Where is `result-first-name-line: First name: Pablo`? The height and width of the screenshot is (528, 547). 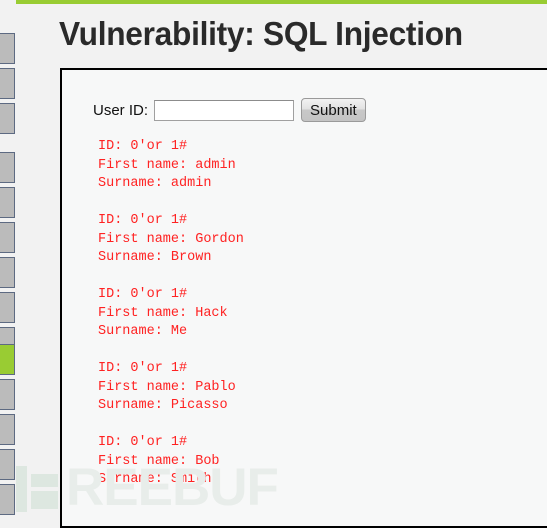 result-first-name-line: First name: Pablo is located at coordinates (167, 387).